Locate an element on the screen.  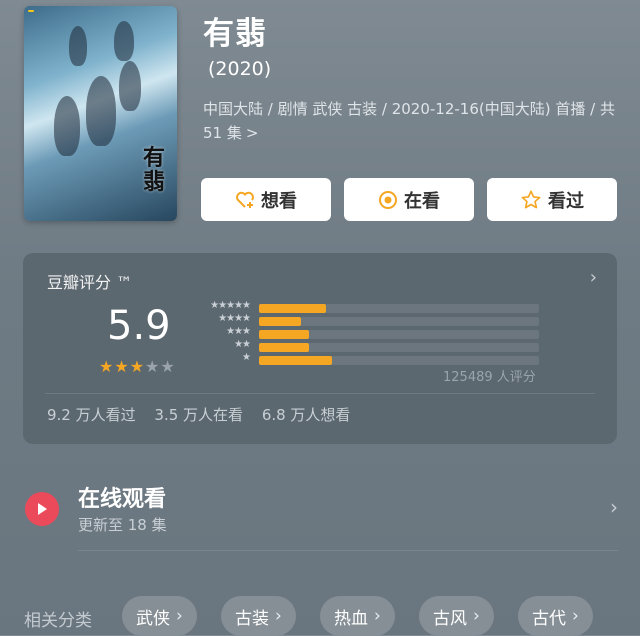
stat-watched: 9.2 万人看过 is located at coordinates (91, 415).